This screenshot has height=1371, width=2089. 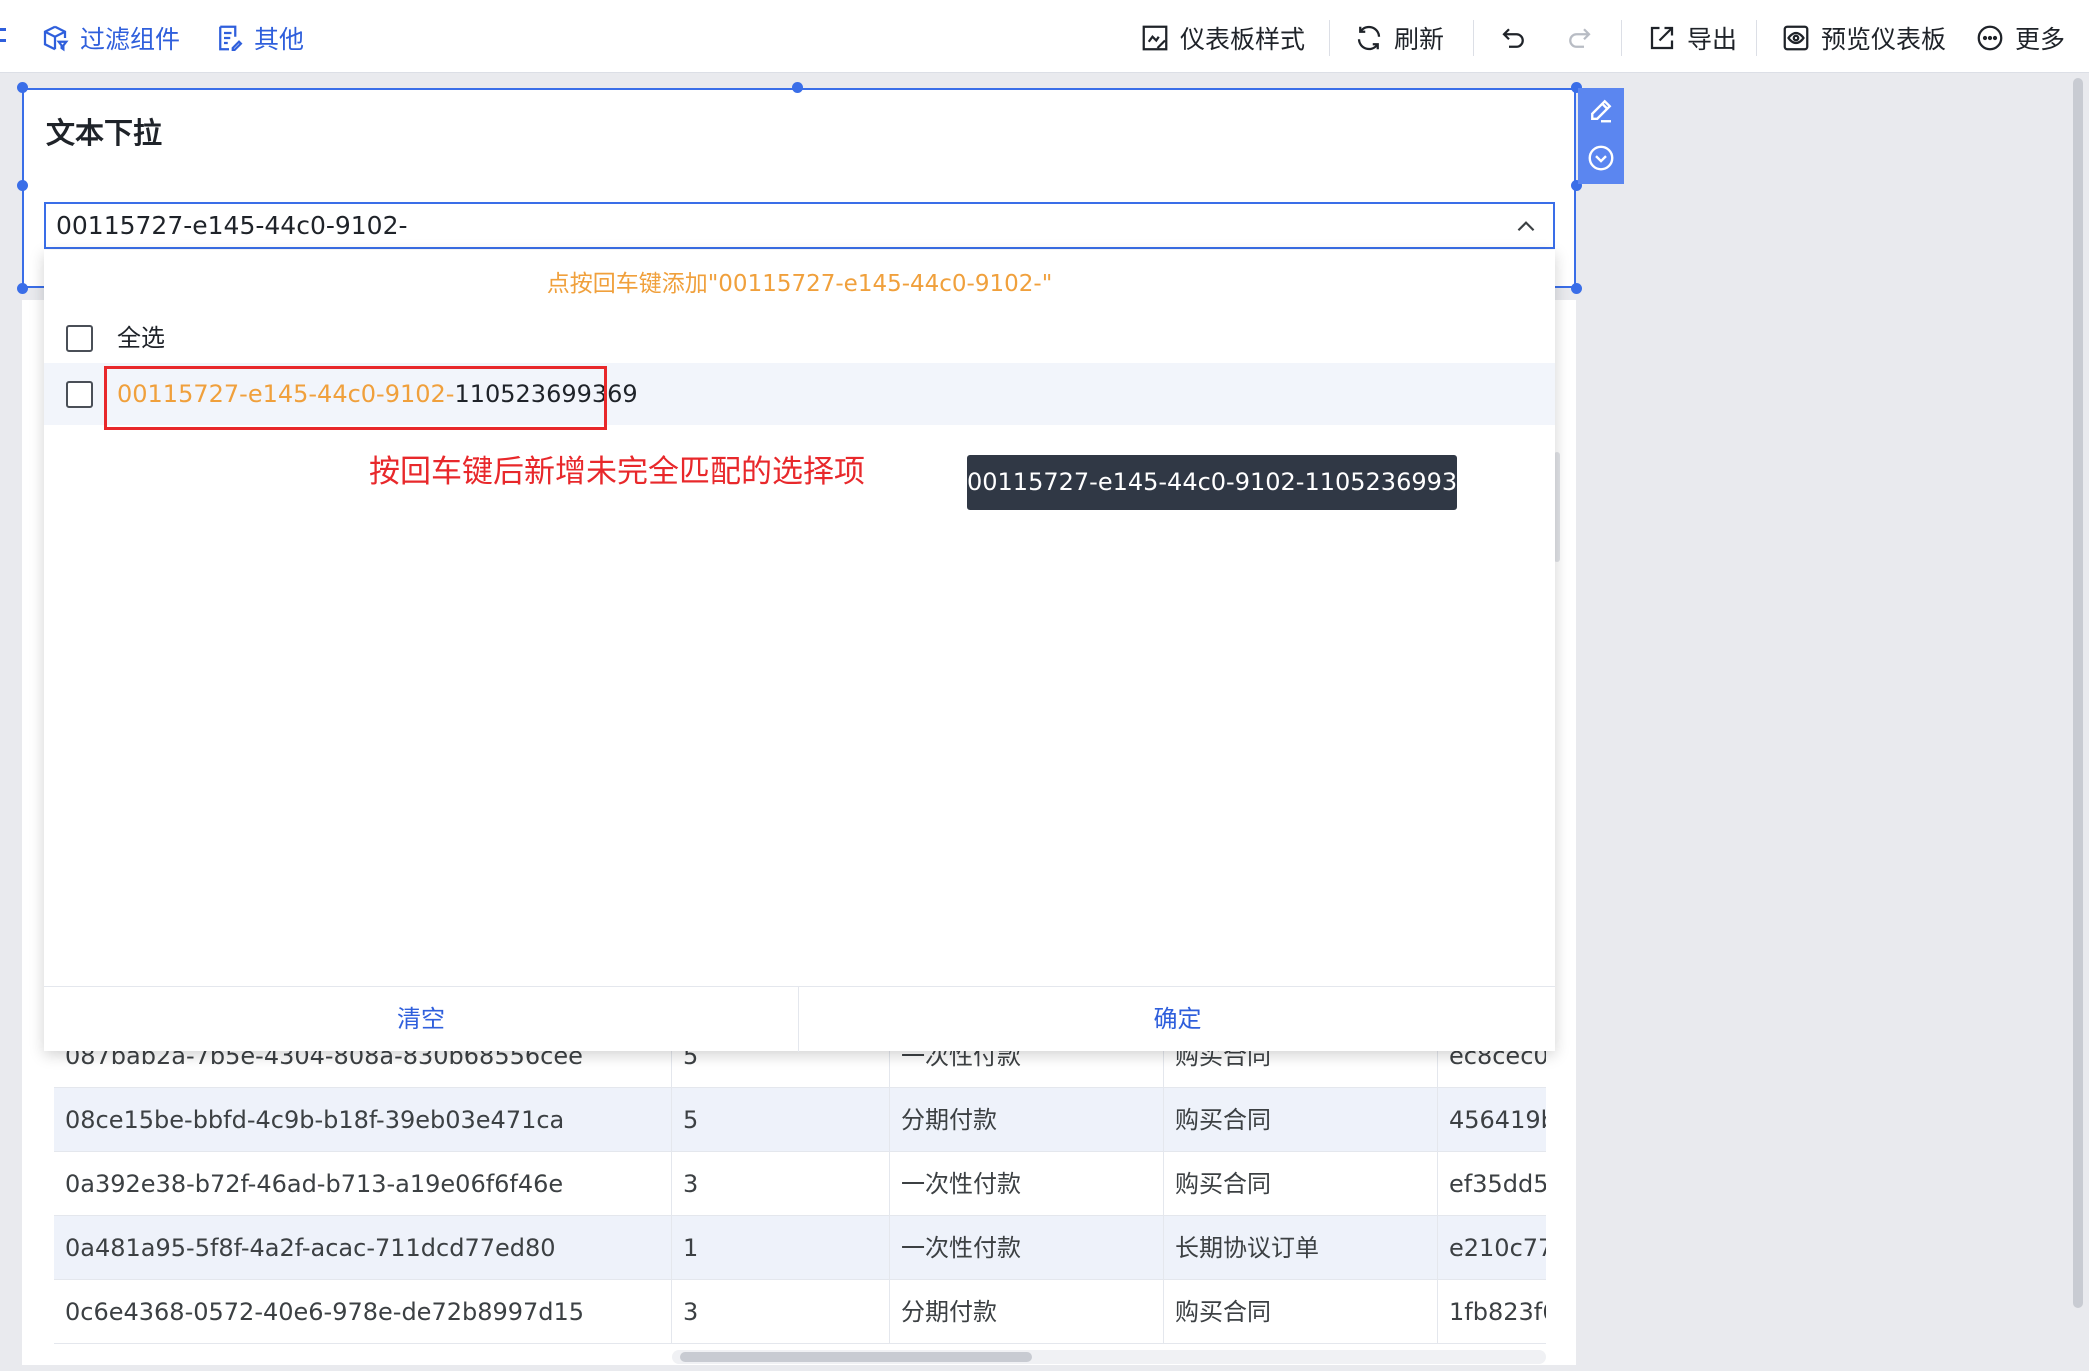 I want to click on widget-side-tools, so click(x=1601, y=136).